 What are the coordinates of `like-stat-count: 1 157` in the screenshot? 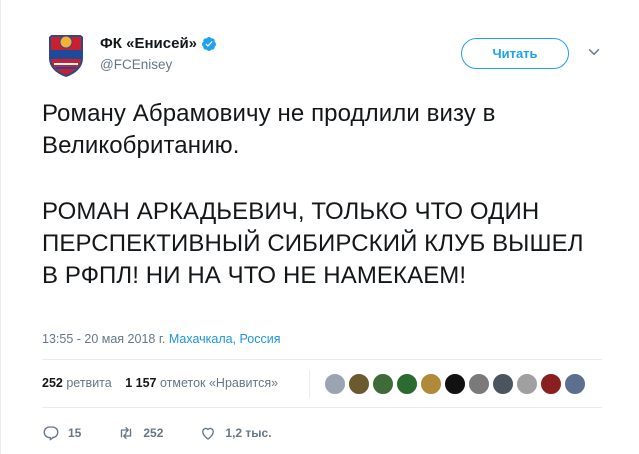 It's located at (141, 383).